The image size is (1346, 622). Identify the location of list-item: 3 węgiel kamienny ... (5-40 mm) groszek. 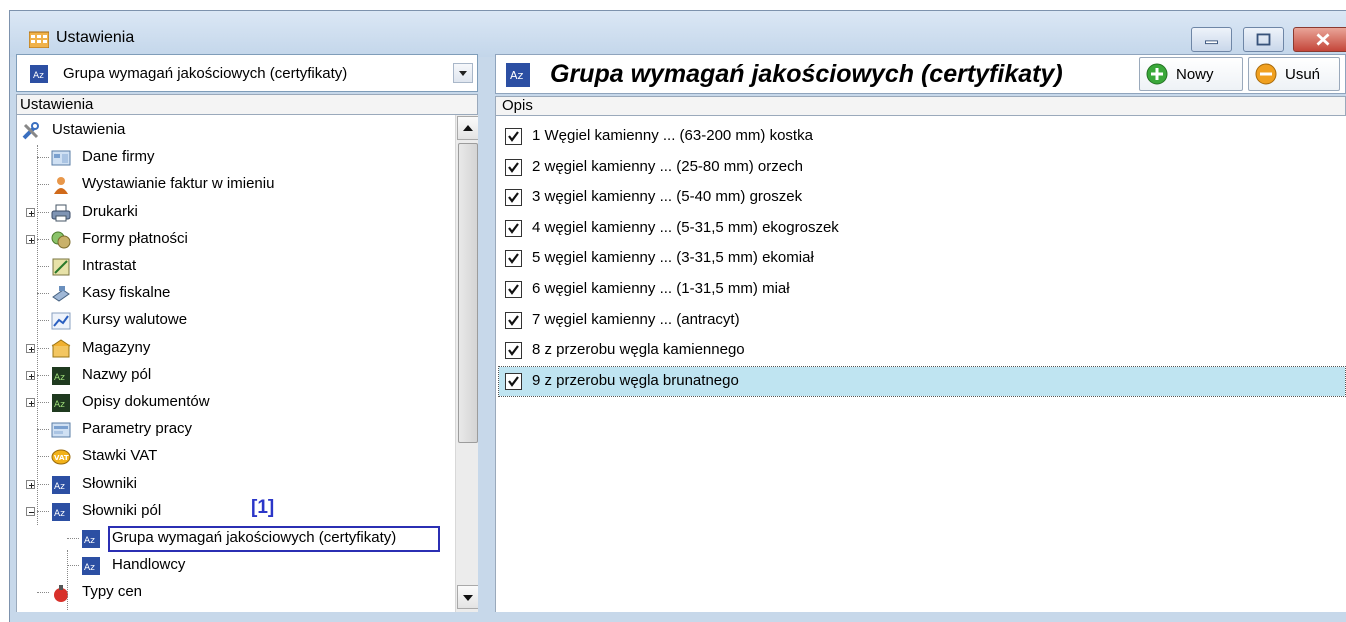
(922, 197).